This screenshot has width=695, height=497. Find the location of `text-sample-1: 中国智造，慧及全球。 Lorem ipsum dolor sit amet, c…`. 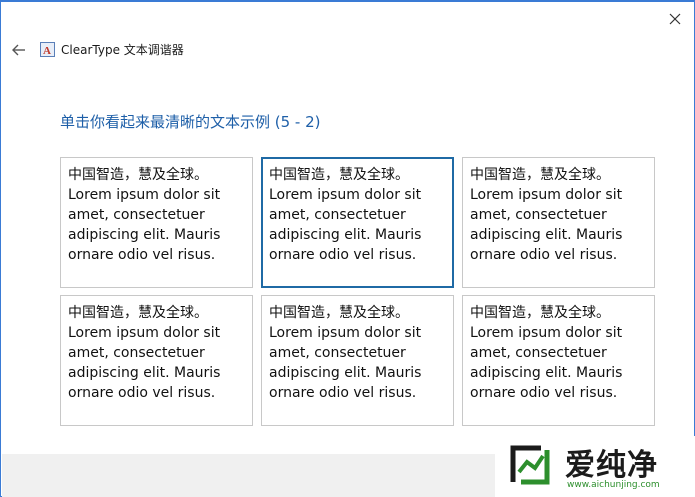

text-sample-1: 中国智造，慧及全球。 Lorem ipsum dolor sit amet, c… is located at coordinates (156, 222).